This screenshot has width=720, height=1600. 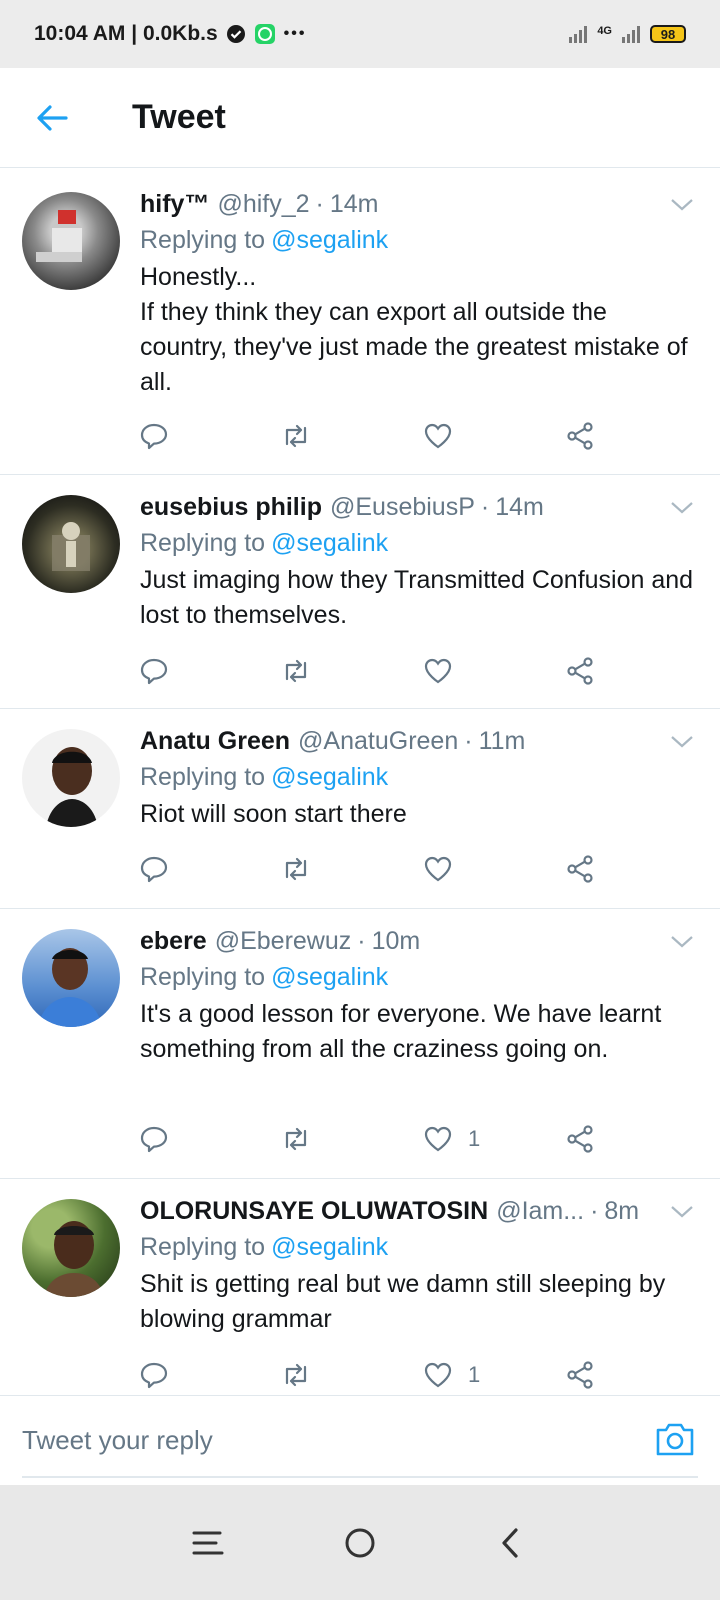 What do you see at coordinates (174, 204) in the screenshot?
I see `author-name: hify™` at bounding box center [174, 204].